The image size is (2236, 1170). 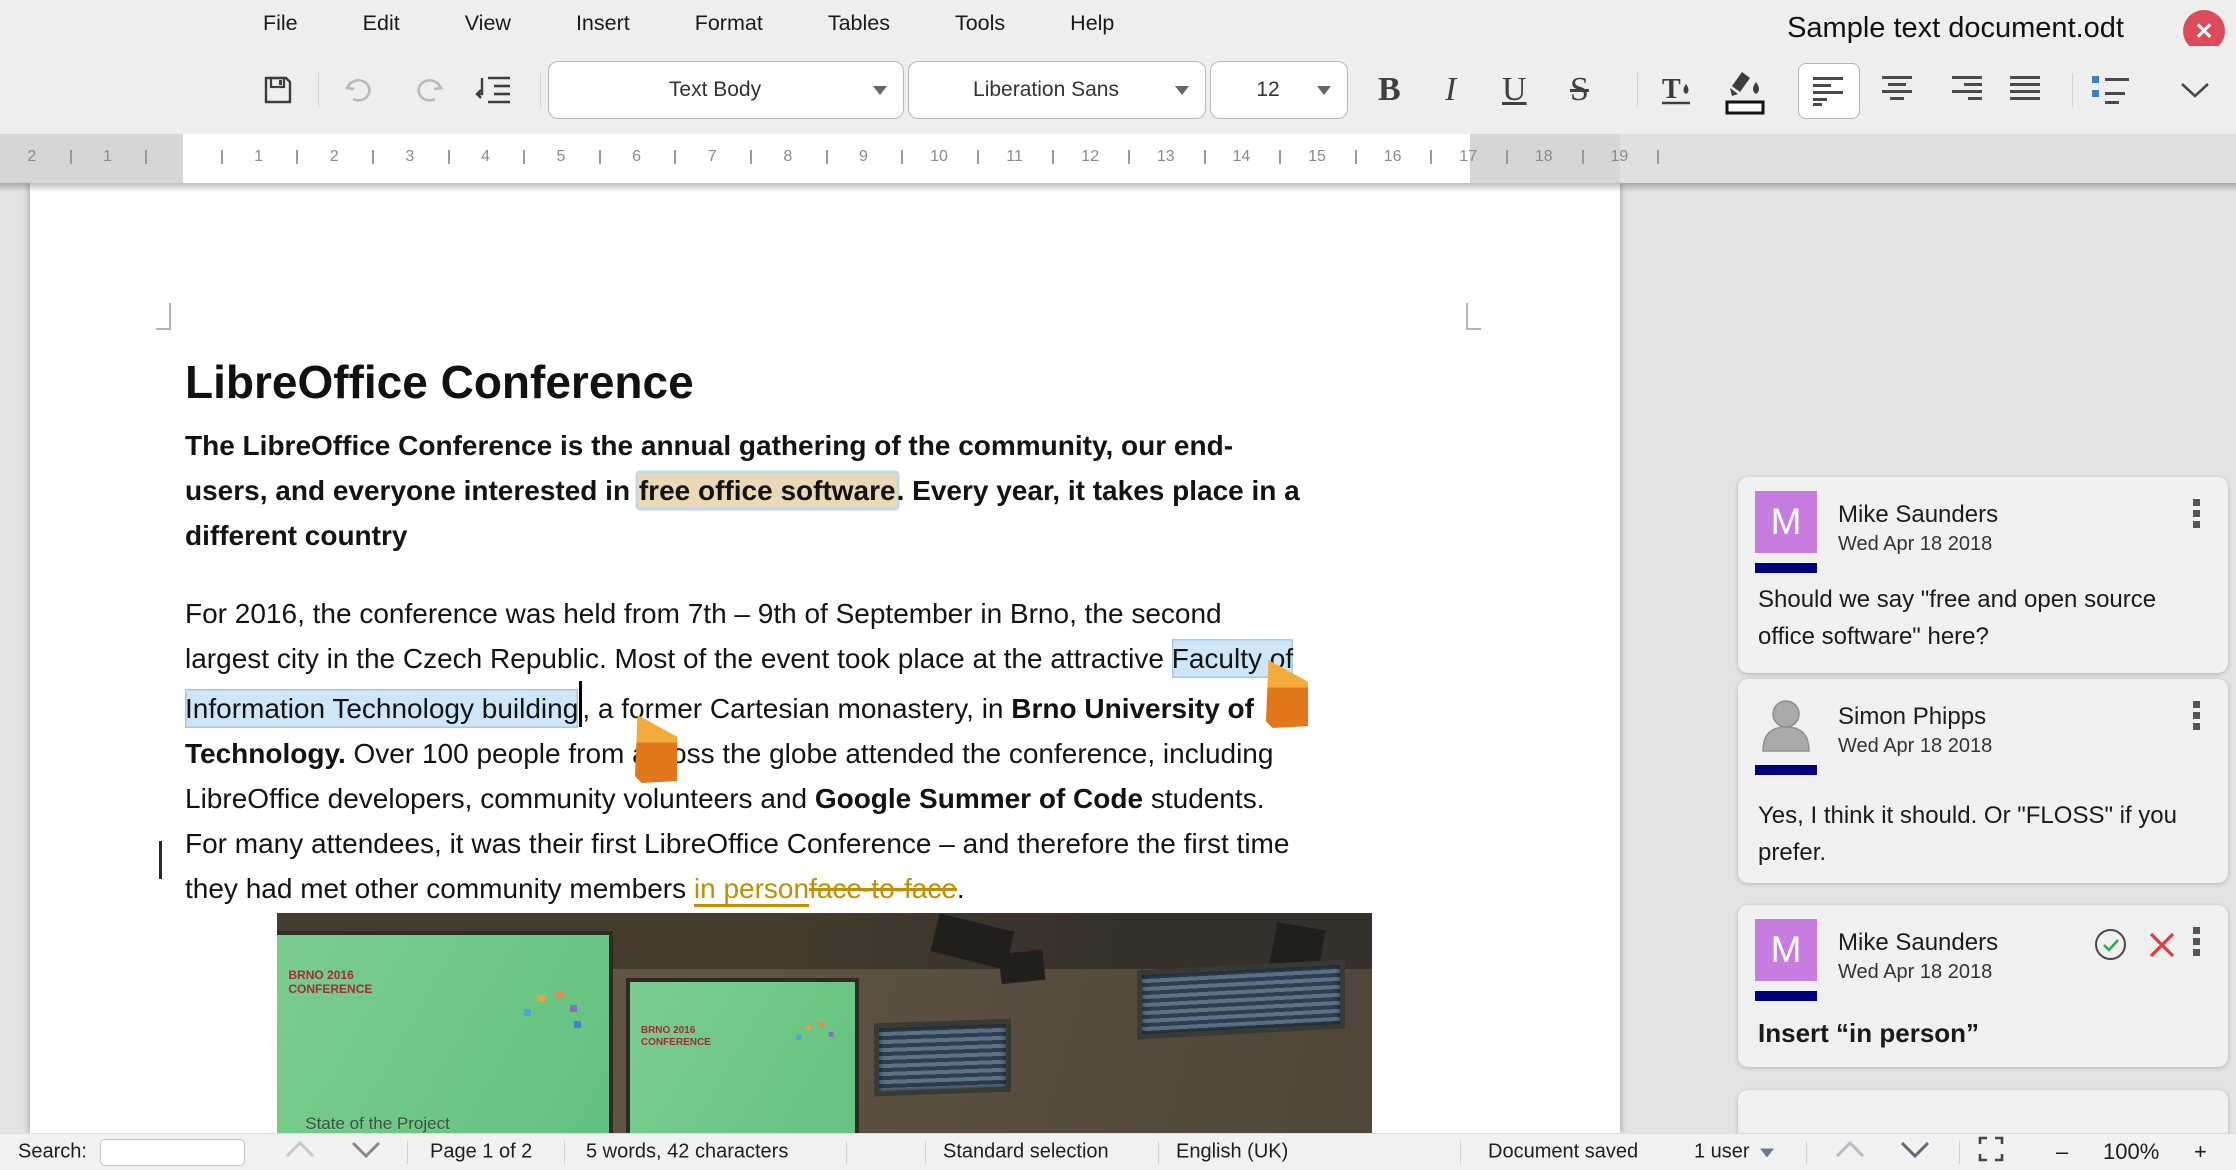 I want to click on search-input, so click(x=172, y=1152).